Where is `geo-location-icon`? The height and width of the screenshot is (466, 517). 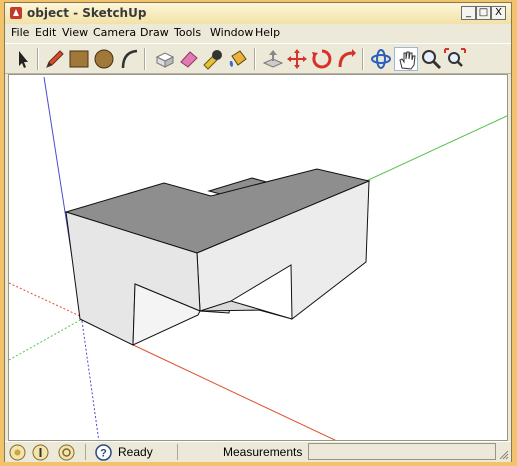
geo-location-icon is located at coordinates (17, 452).